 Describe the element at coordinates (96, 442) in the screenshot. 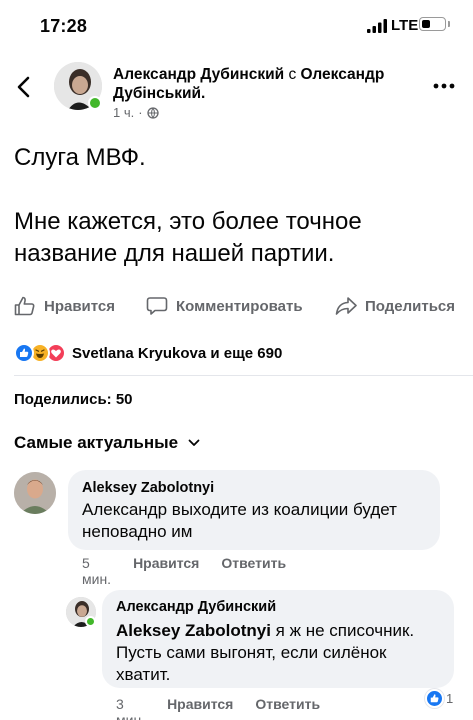

I see `sort-label: Самые актуальные` at that location.